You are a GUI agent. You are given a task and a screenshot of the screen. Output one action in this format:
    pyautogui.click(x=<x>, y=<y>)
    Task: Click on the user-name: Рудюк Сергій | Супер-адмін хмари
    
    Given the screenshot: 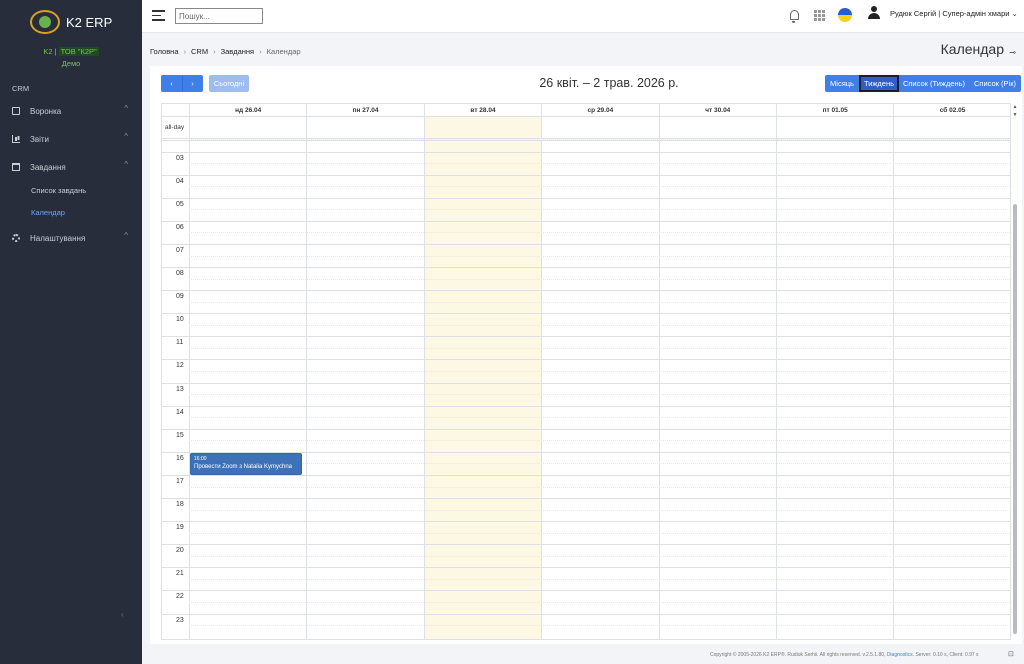 What is the action you would take?
    pyautogui.click(x=950, y=13)
    